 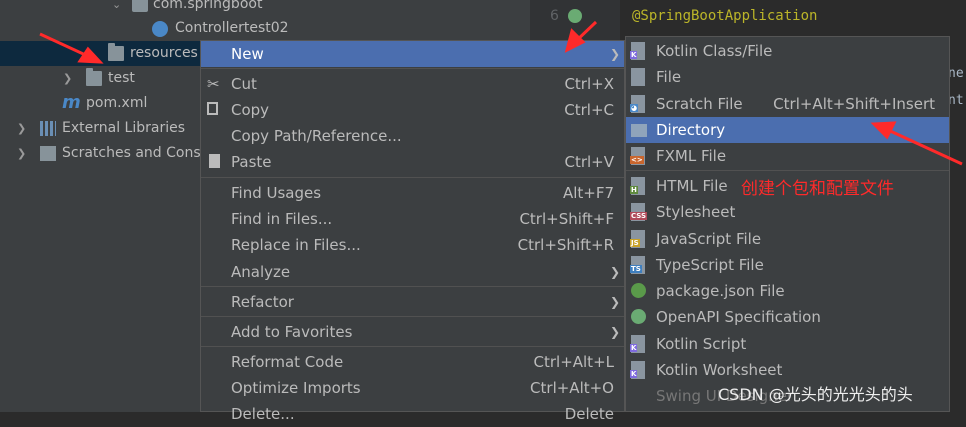 I want to click on annotation-arrow-directory, so click(x=925, y=147).